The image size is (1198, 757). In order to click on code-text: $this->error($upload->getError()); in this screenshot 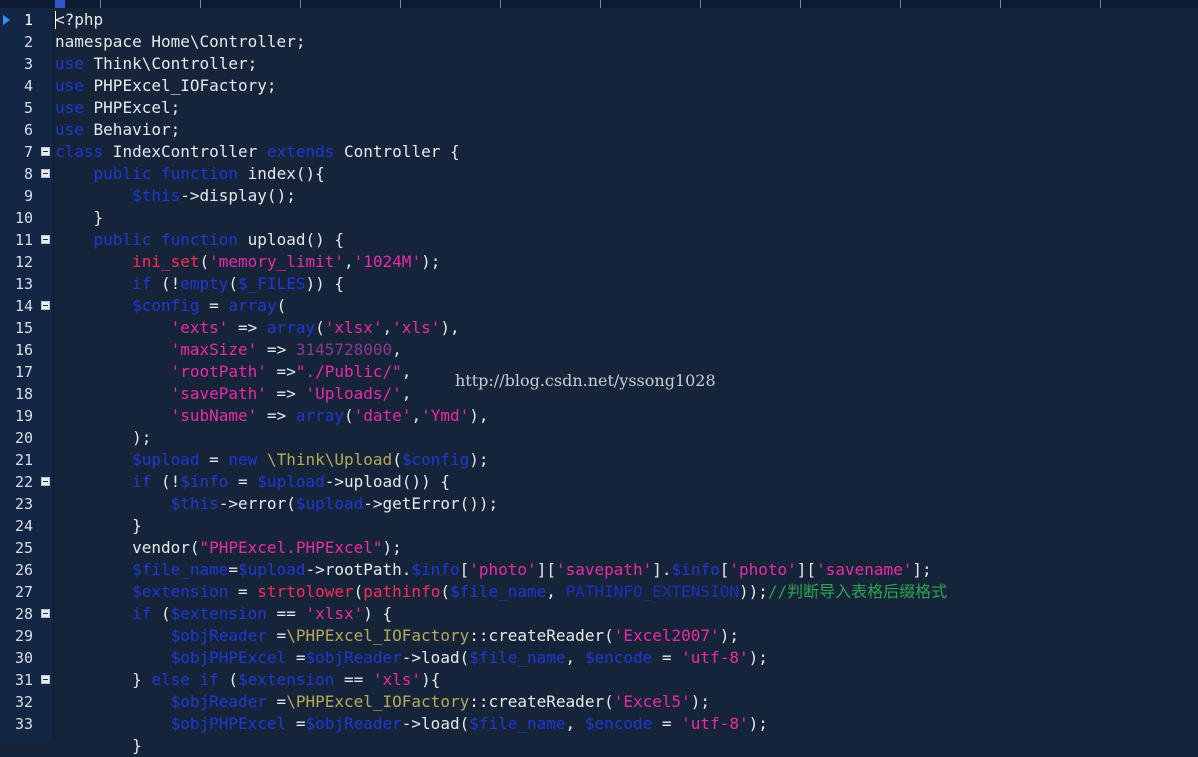, I will do `click(277, 504)`.